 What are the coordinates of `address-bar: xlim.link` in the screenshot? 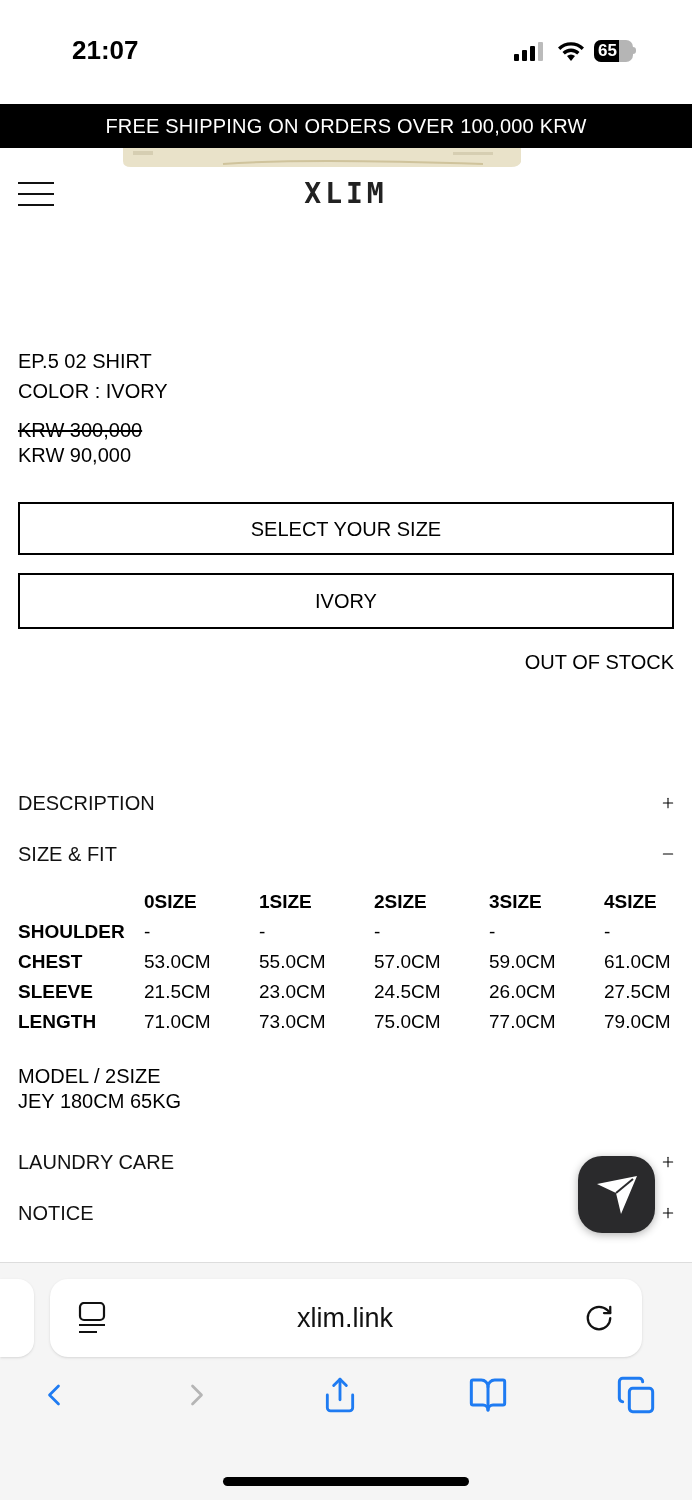 It's located at (346, 1318).